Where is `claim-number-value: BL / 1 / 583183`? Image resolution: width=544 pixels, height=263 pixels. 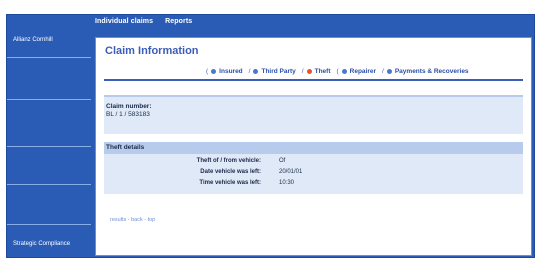
claim-number-value: BL / 1 / 583183 is located at coordinates (128, 114).